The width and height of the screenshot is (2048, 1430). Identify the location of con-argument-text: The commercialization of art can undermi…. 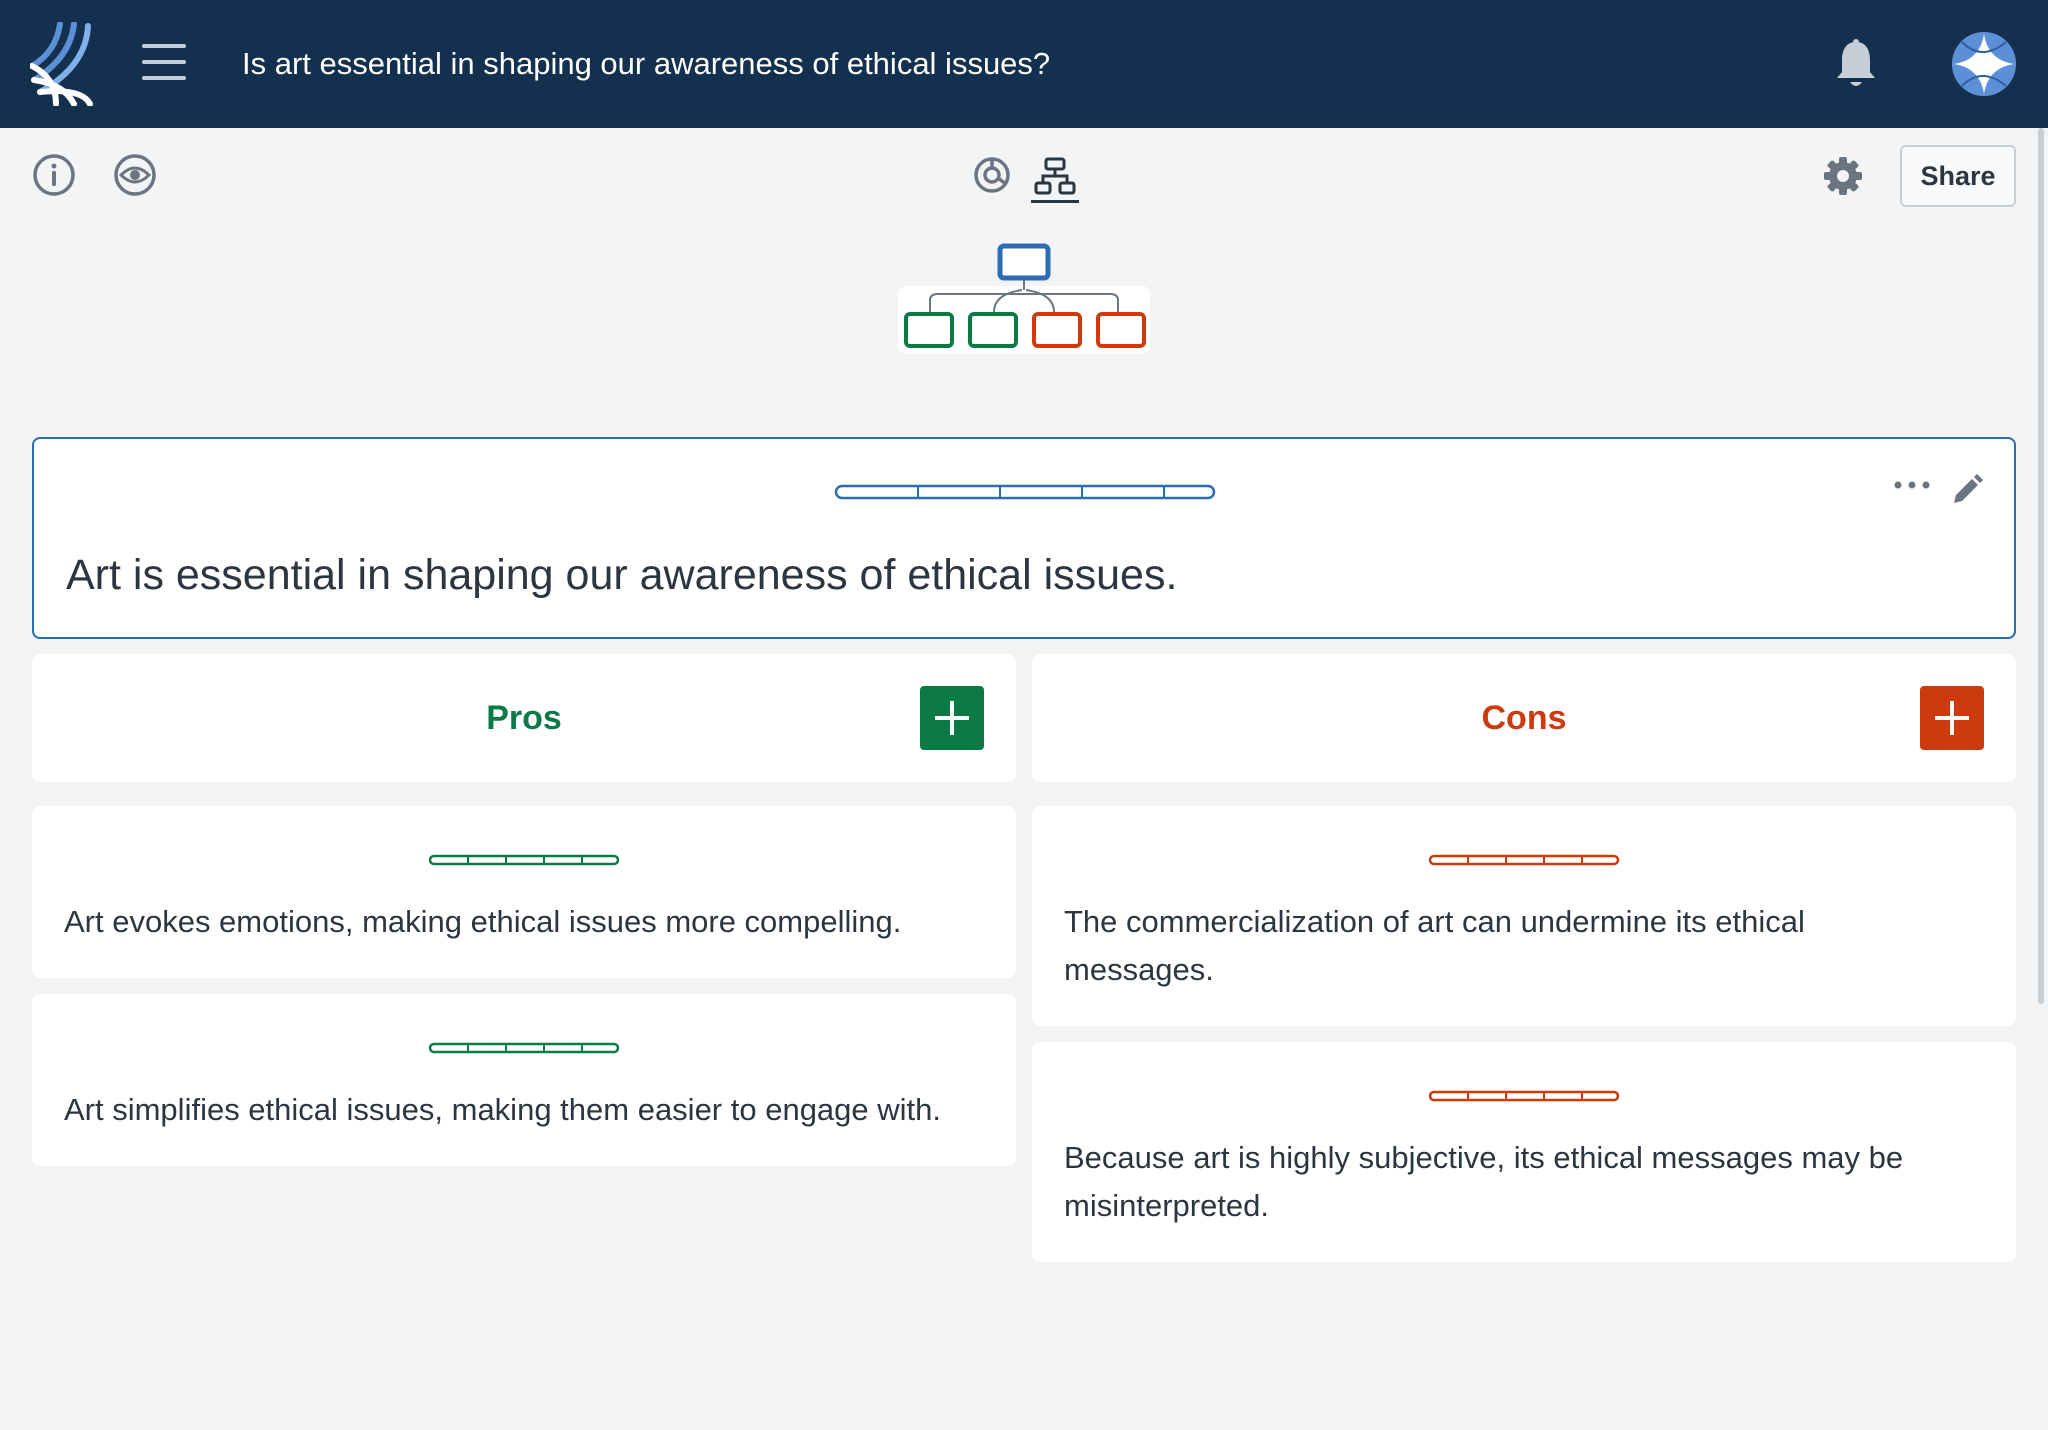
(1434, 945).